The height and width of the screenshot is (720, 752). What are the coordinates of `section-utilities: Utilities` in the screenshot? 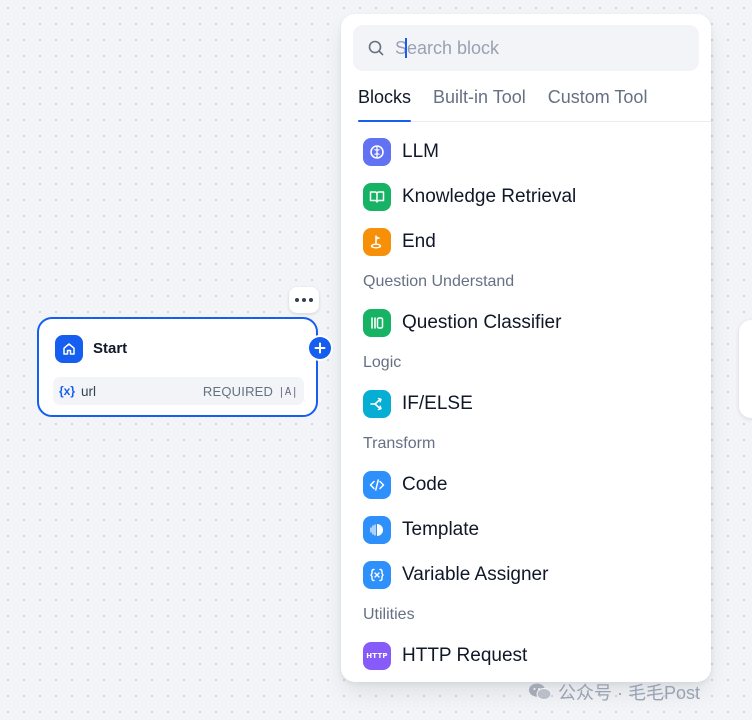 It's located at (389, 614).